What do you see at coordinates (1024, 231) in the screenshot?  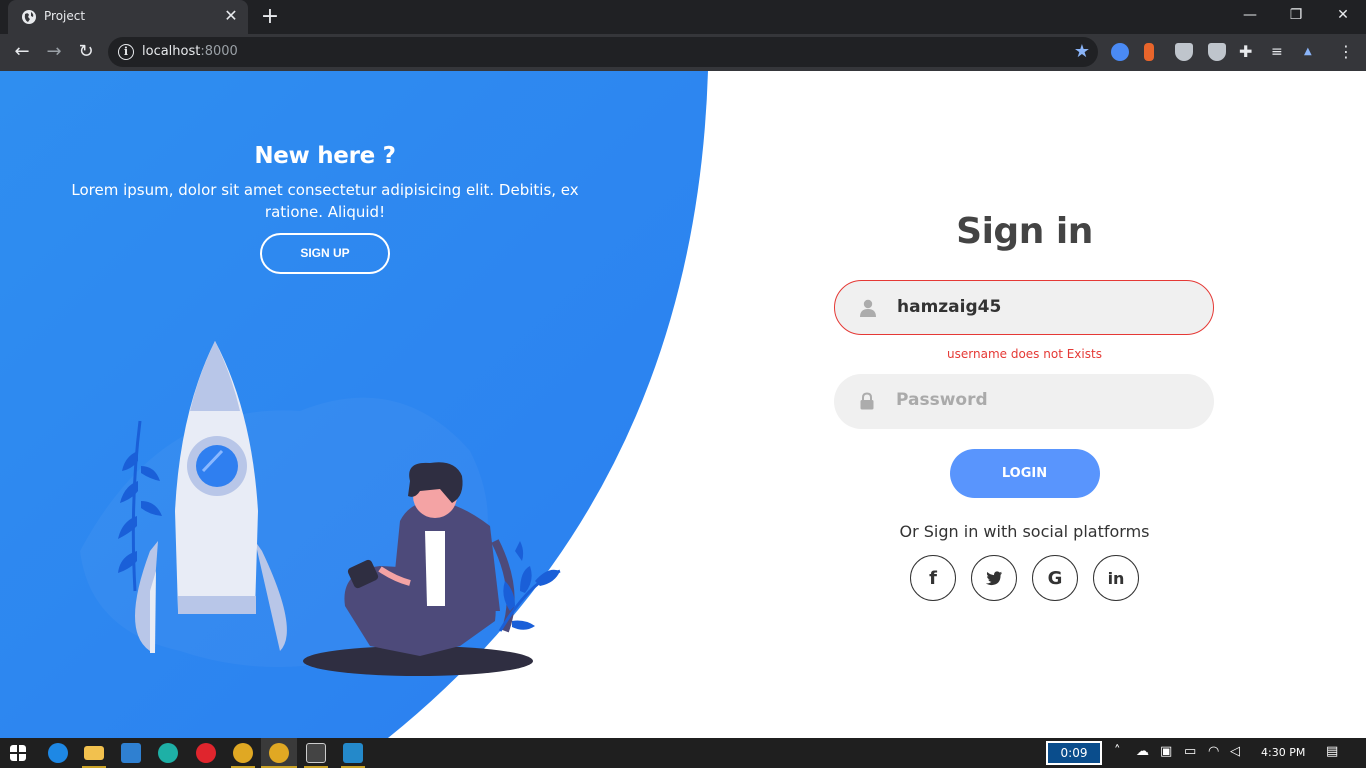 I see `sign-in-title: Sign in` at bounding box center [1024, 231].